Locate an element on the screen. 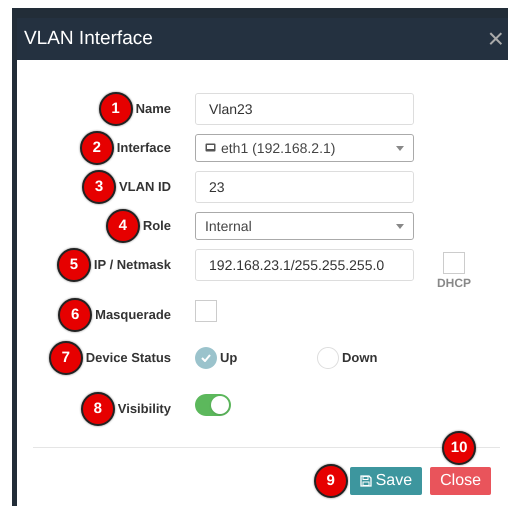 The width and height of the screenshot is (508, 506). number-badge: 1 is located at coordinates (115, 109).